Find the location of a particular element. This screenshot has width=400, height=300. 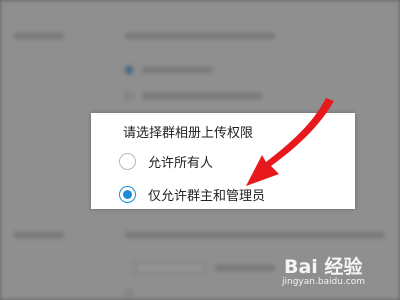

radio-unchecked-icon is located at coordinates (127, 161).